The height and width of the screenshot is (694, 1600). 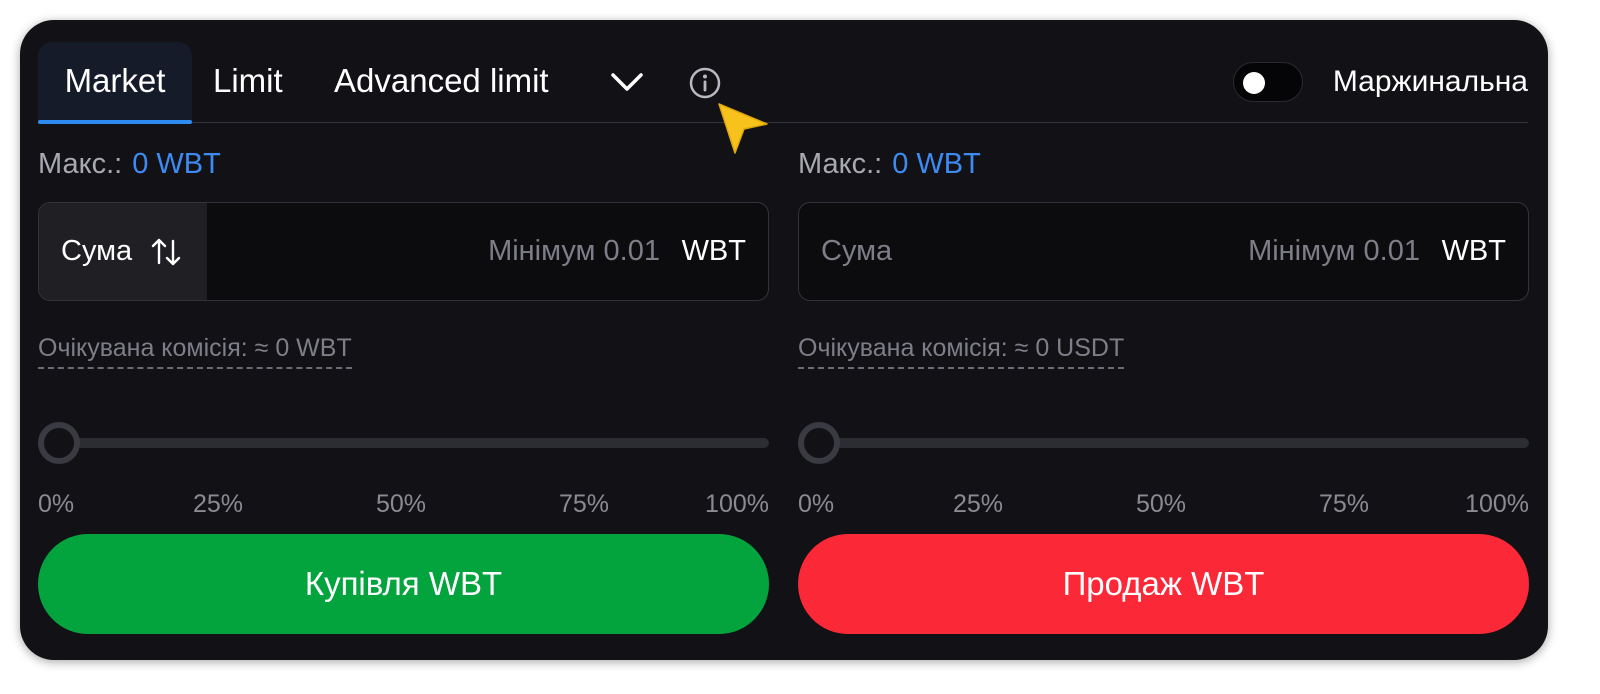 What do you see at coordinates (403, 251) in the screenshot?
I see `buy-amount-input: Сума Мінімум 0.01 WBT` at bounding box center [403, 251].